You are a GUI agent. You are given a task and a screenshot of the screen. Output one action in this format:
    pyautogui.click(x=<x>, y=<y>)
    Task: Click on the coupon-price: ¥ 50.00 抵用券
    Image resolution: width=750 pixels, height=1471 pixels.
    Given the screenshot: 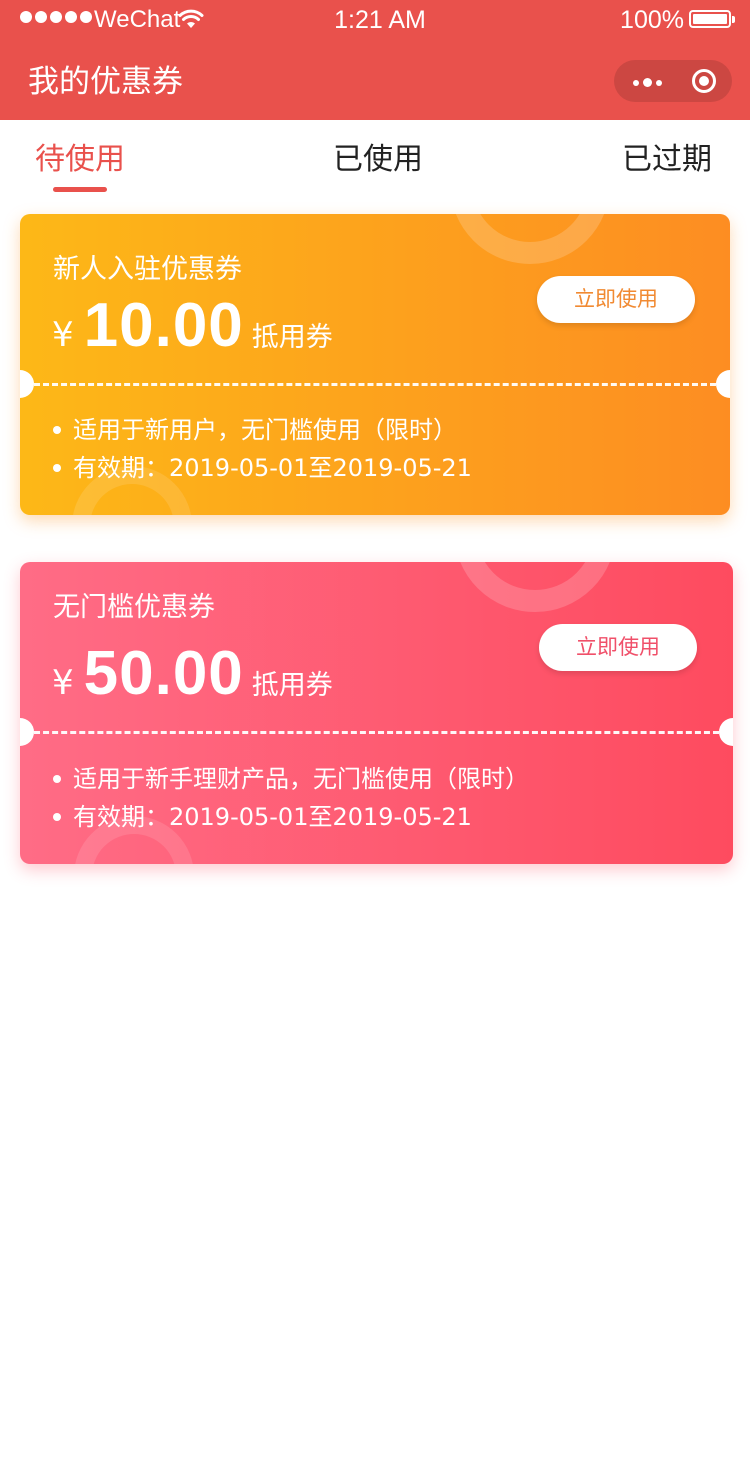 What is the action you would take?
    pyautogui.click(x=192, y=673)
    